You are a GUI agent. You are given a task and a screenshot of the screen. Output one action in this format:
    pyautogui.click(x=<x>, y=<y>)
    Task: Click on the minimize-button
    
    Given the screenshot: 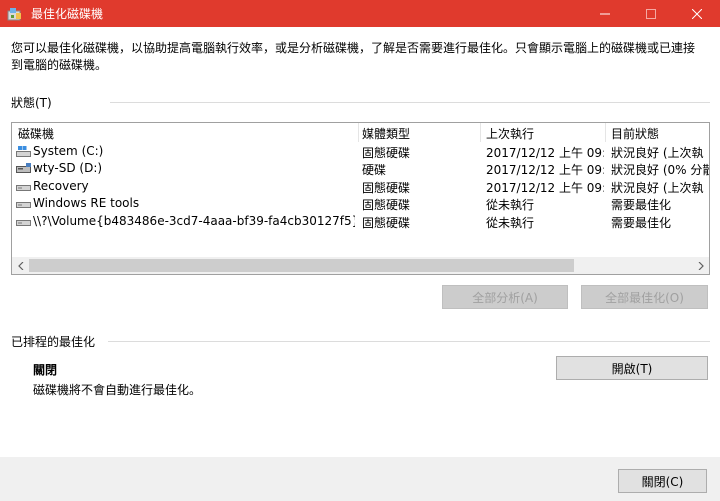 What is the action you would take?
    pyautogui.click(x=605, y=13)
    